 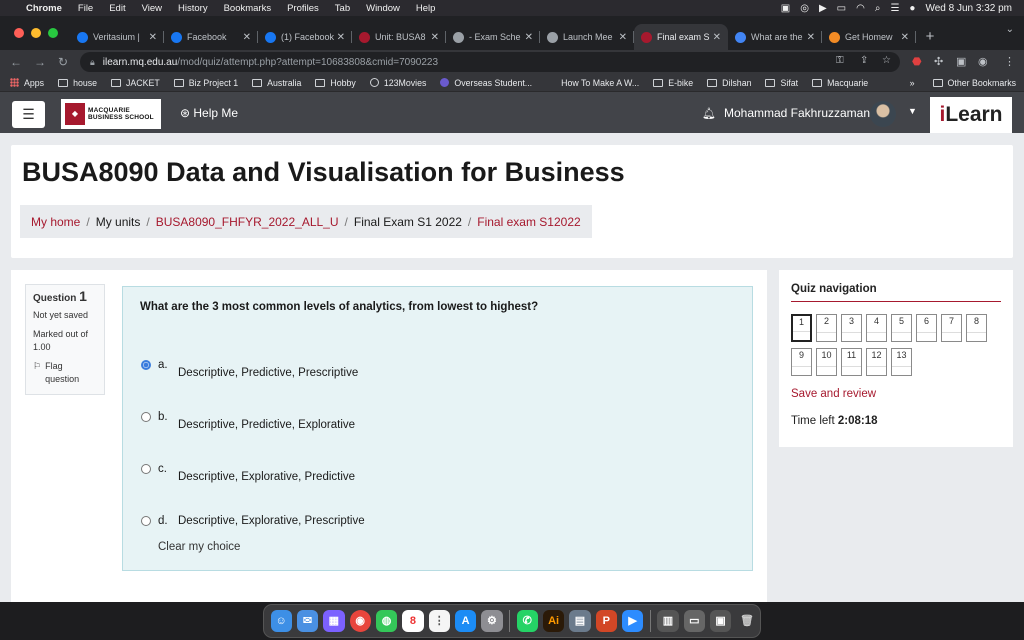 What do you see at coordinates (864, 60) in the screenshot?
I see `share-icon: ⇪` at bounding box center [864, 60].